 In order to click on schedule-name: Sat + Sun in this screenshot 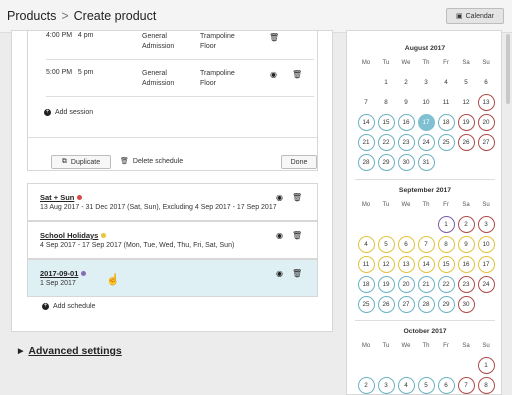, I will do `click(61, 197)`.